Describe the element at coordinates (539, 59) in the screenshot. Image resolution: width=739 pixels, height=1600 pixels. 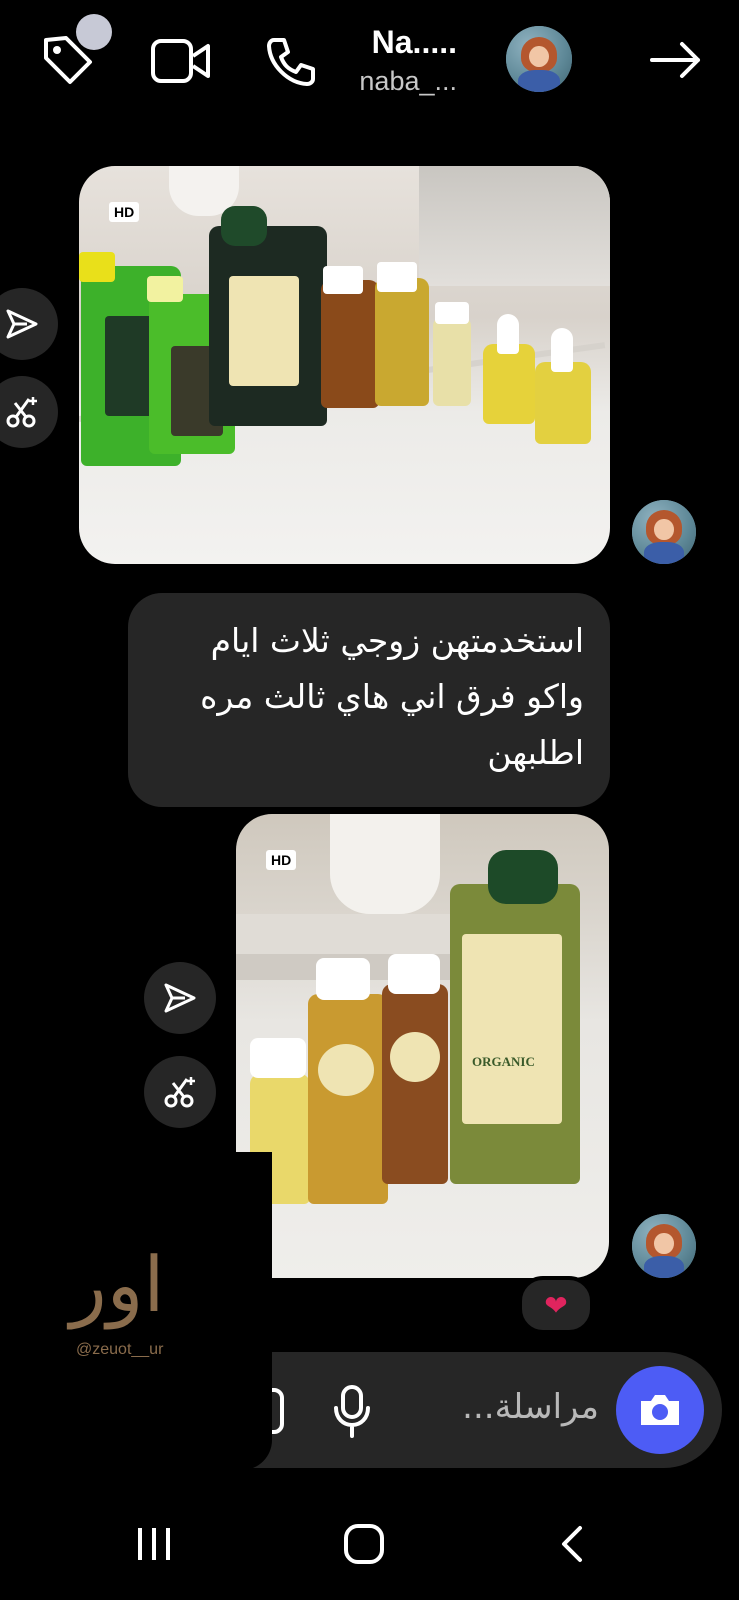
I see `contact-avatar` at that location.